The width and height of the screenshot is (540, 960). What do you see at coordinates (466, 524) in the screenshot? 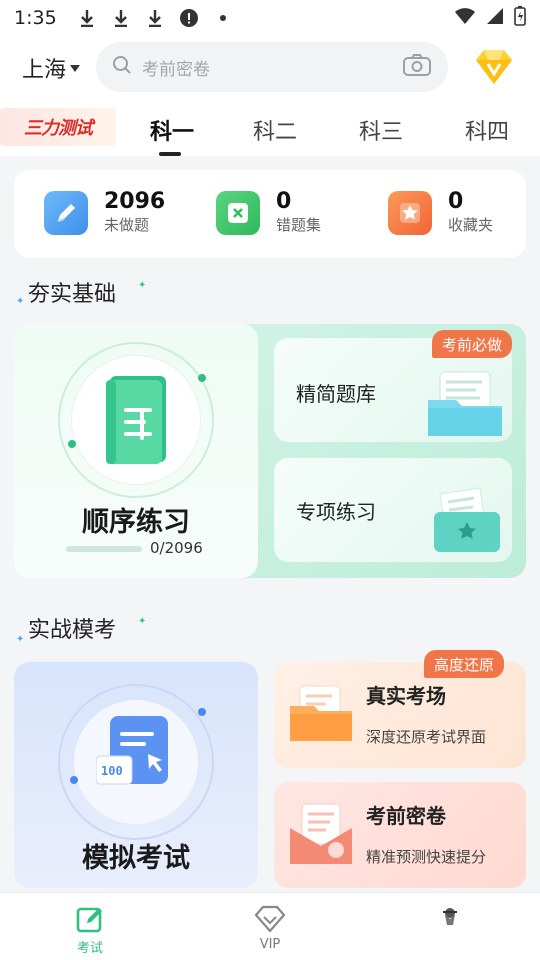
I see `star-folder-icon` at bounding box center [466, 524].